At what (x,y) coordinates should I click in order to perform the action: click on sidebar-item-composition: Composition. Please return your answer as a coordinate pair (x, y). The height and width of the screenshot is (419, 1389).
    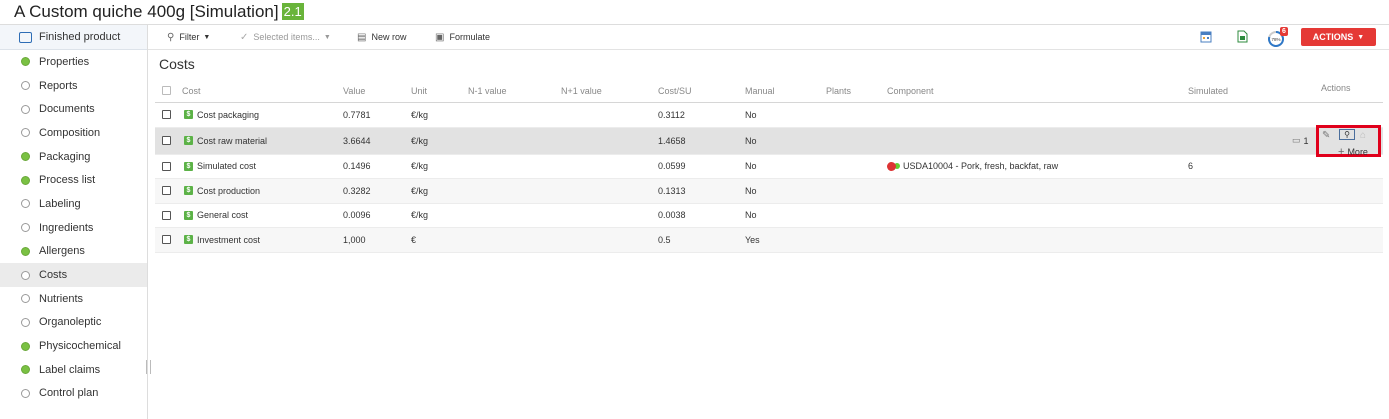
    Looking at the image, I should click on (73, 133).